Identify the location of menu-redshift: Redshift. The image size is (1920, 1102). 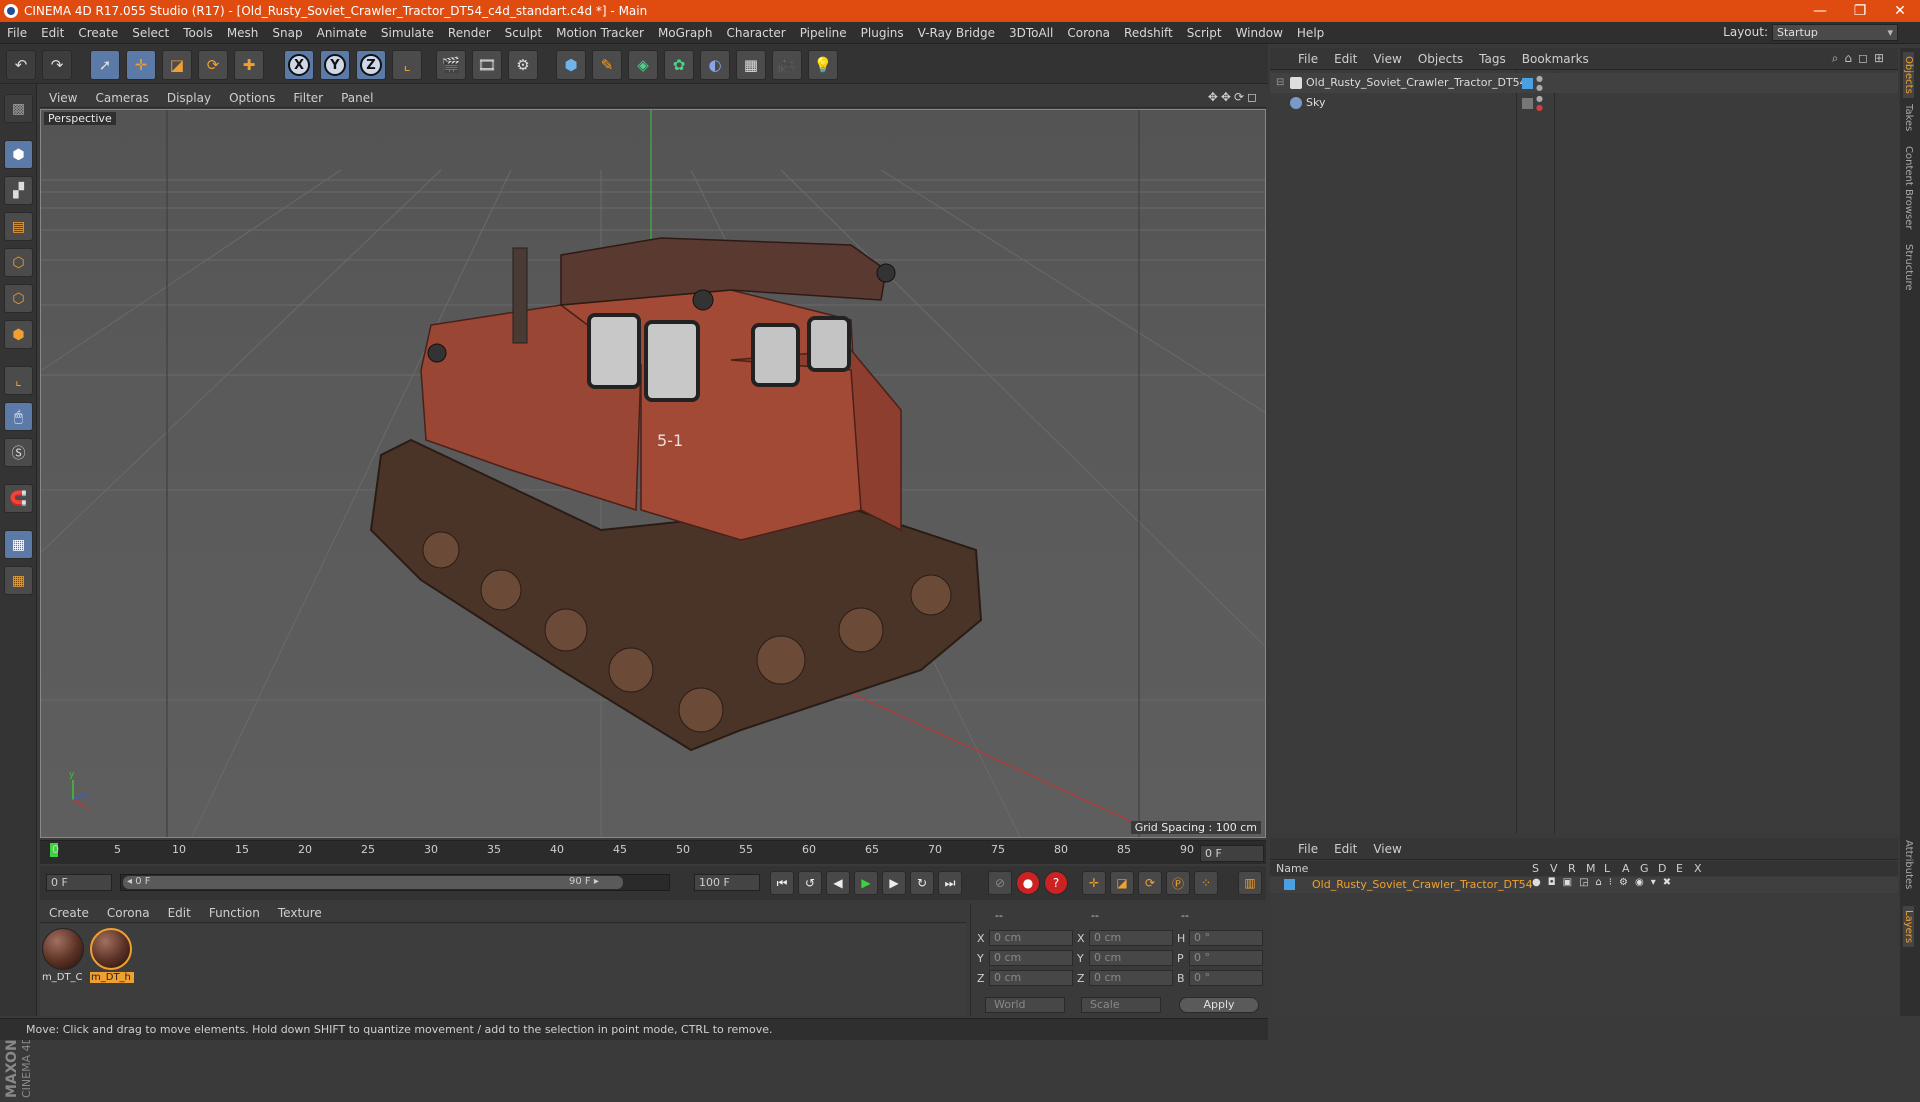
(1148, 33).